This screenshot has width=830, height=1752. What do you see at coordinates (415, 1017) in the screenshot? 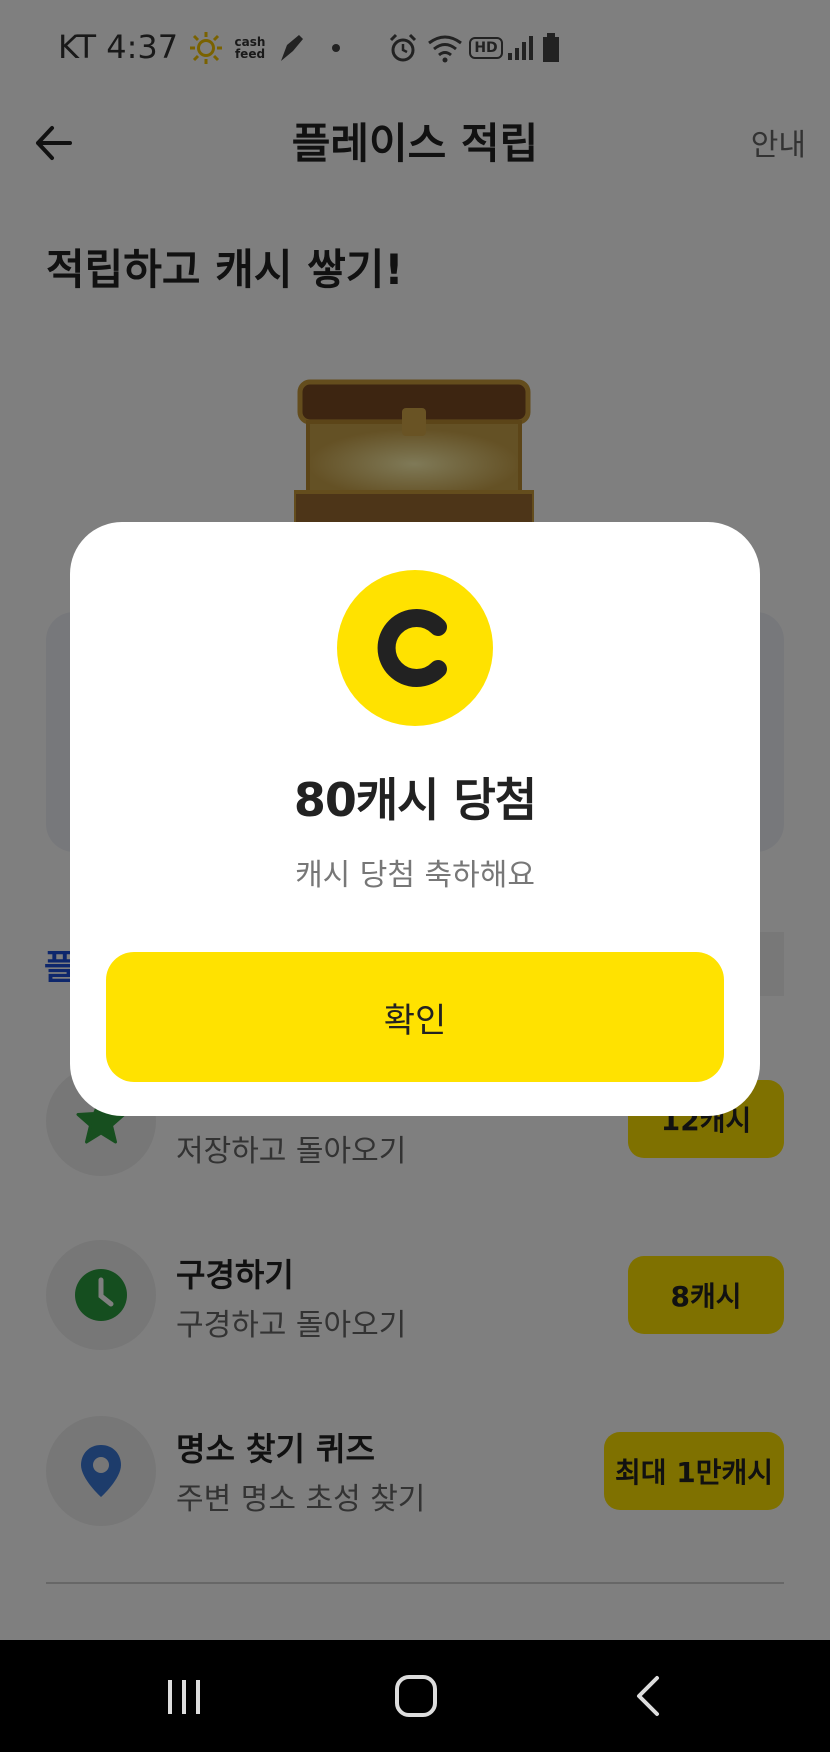
I see `confirm-button: 확인` at bounding box center [415, 1017].